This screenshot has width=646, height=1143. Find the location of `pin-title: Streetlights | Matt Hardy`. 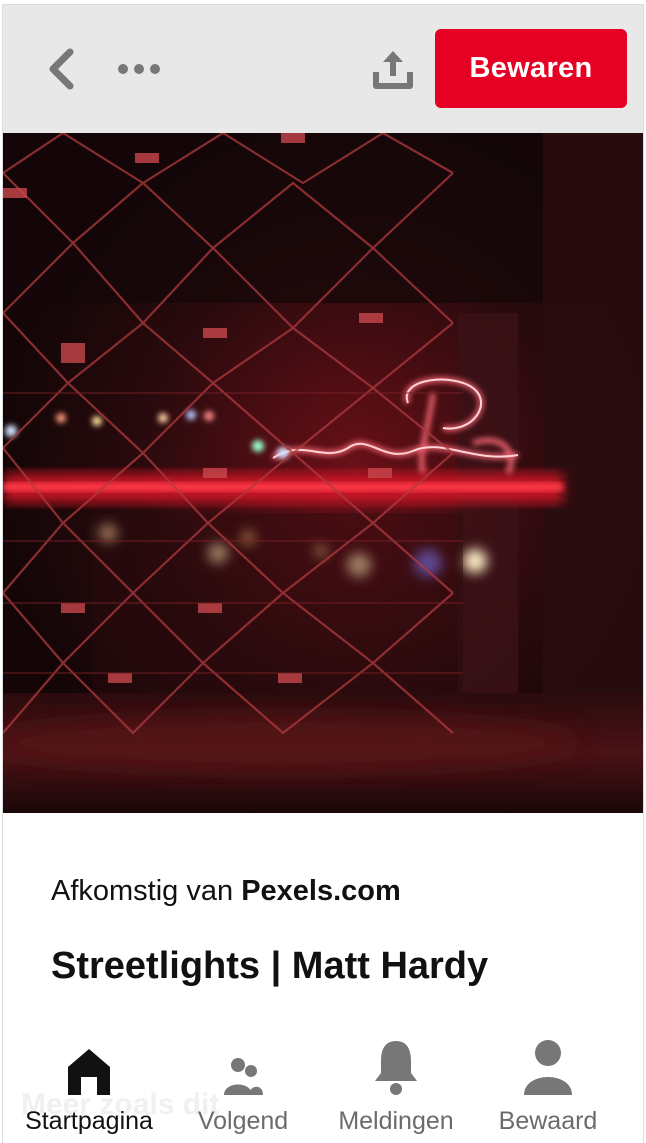

pin-title: Streetlights | Matt Hardy is located at coordinates (270, 966).